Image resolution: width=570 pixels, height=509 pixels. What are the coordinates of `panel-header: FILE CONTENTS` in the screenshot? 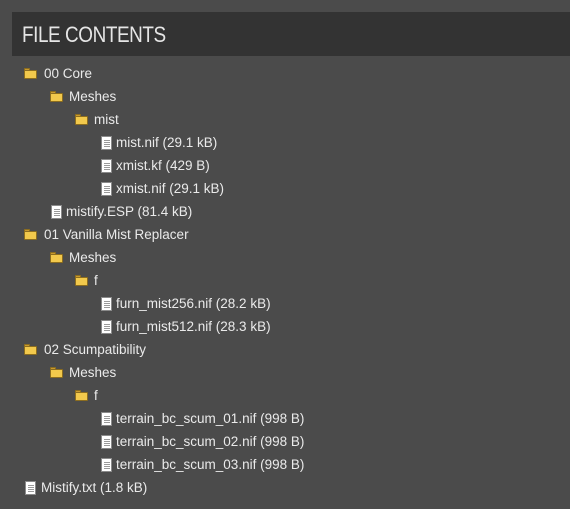 It's located at (291, 34).